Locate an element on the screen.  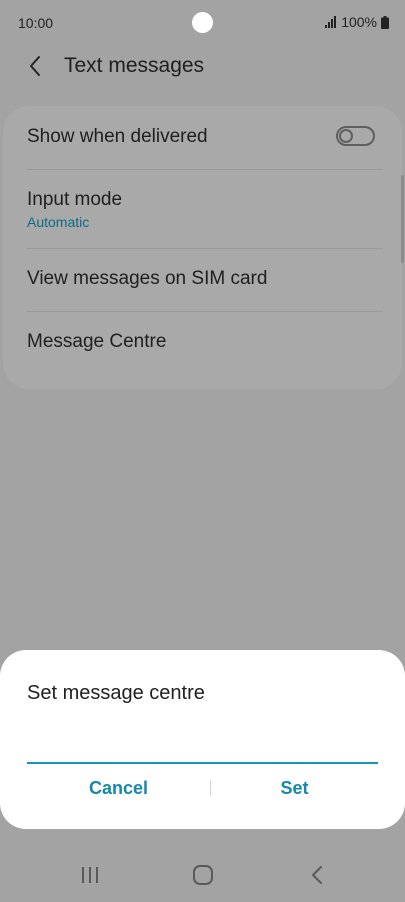
recents-icon is located at coordinates (90, 875).